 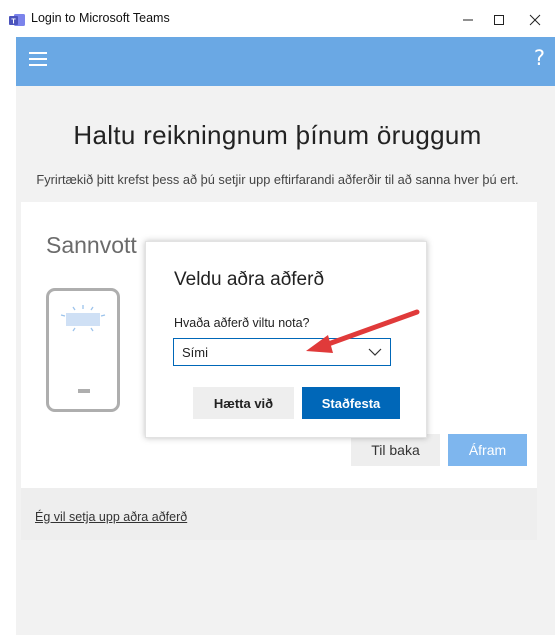 What do you see at coordinates (83, 350) in the screenshot?
I see `phone-icon` at bounding box center [83, 350].